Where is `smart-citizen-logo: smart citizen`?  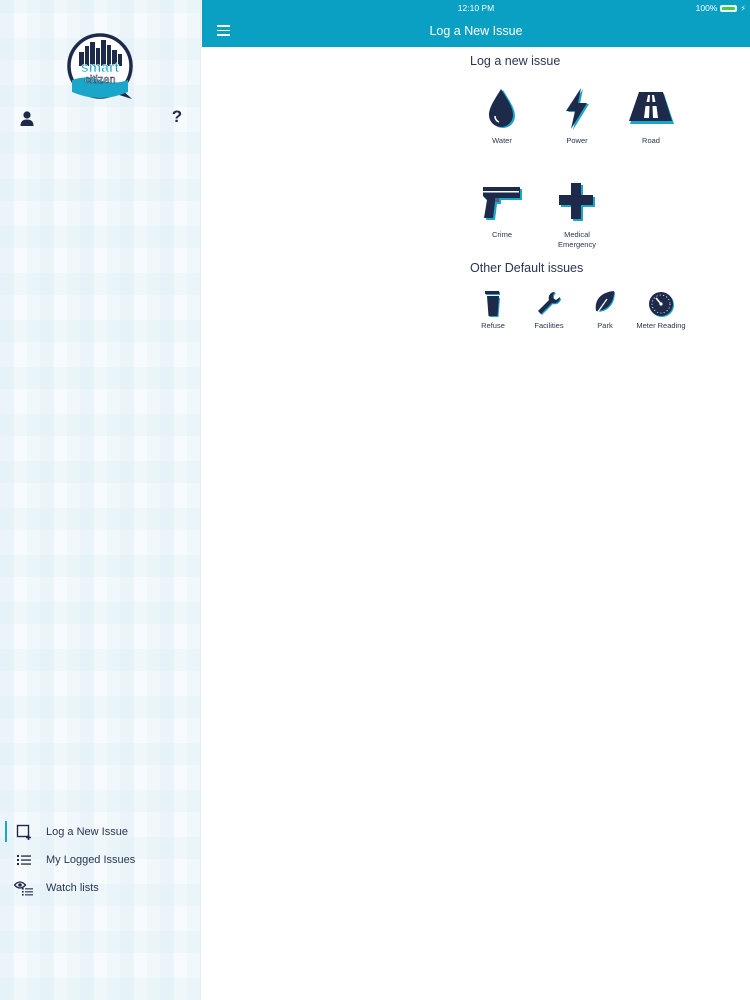
smart-citizen-logo: smart citizen is located at coordinates (100, 66).